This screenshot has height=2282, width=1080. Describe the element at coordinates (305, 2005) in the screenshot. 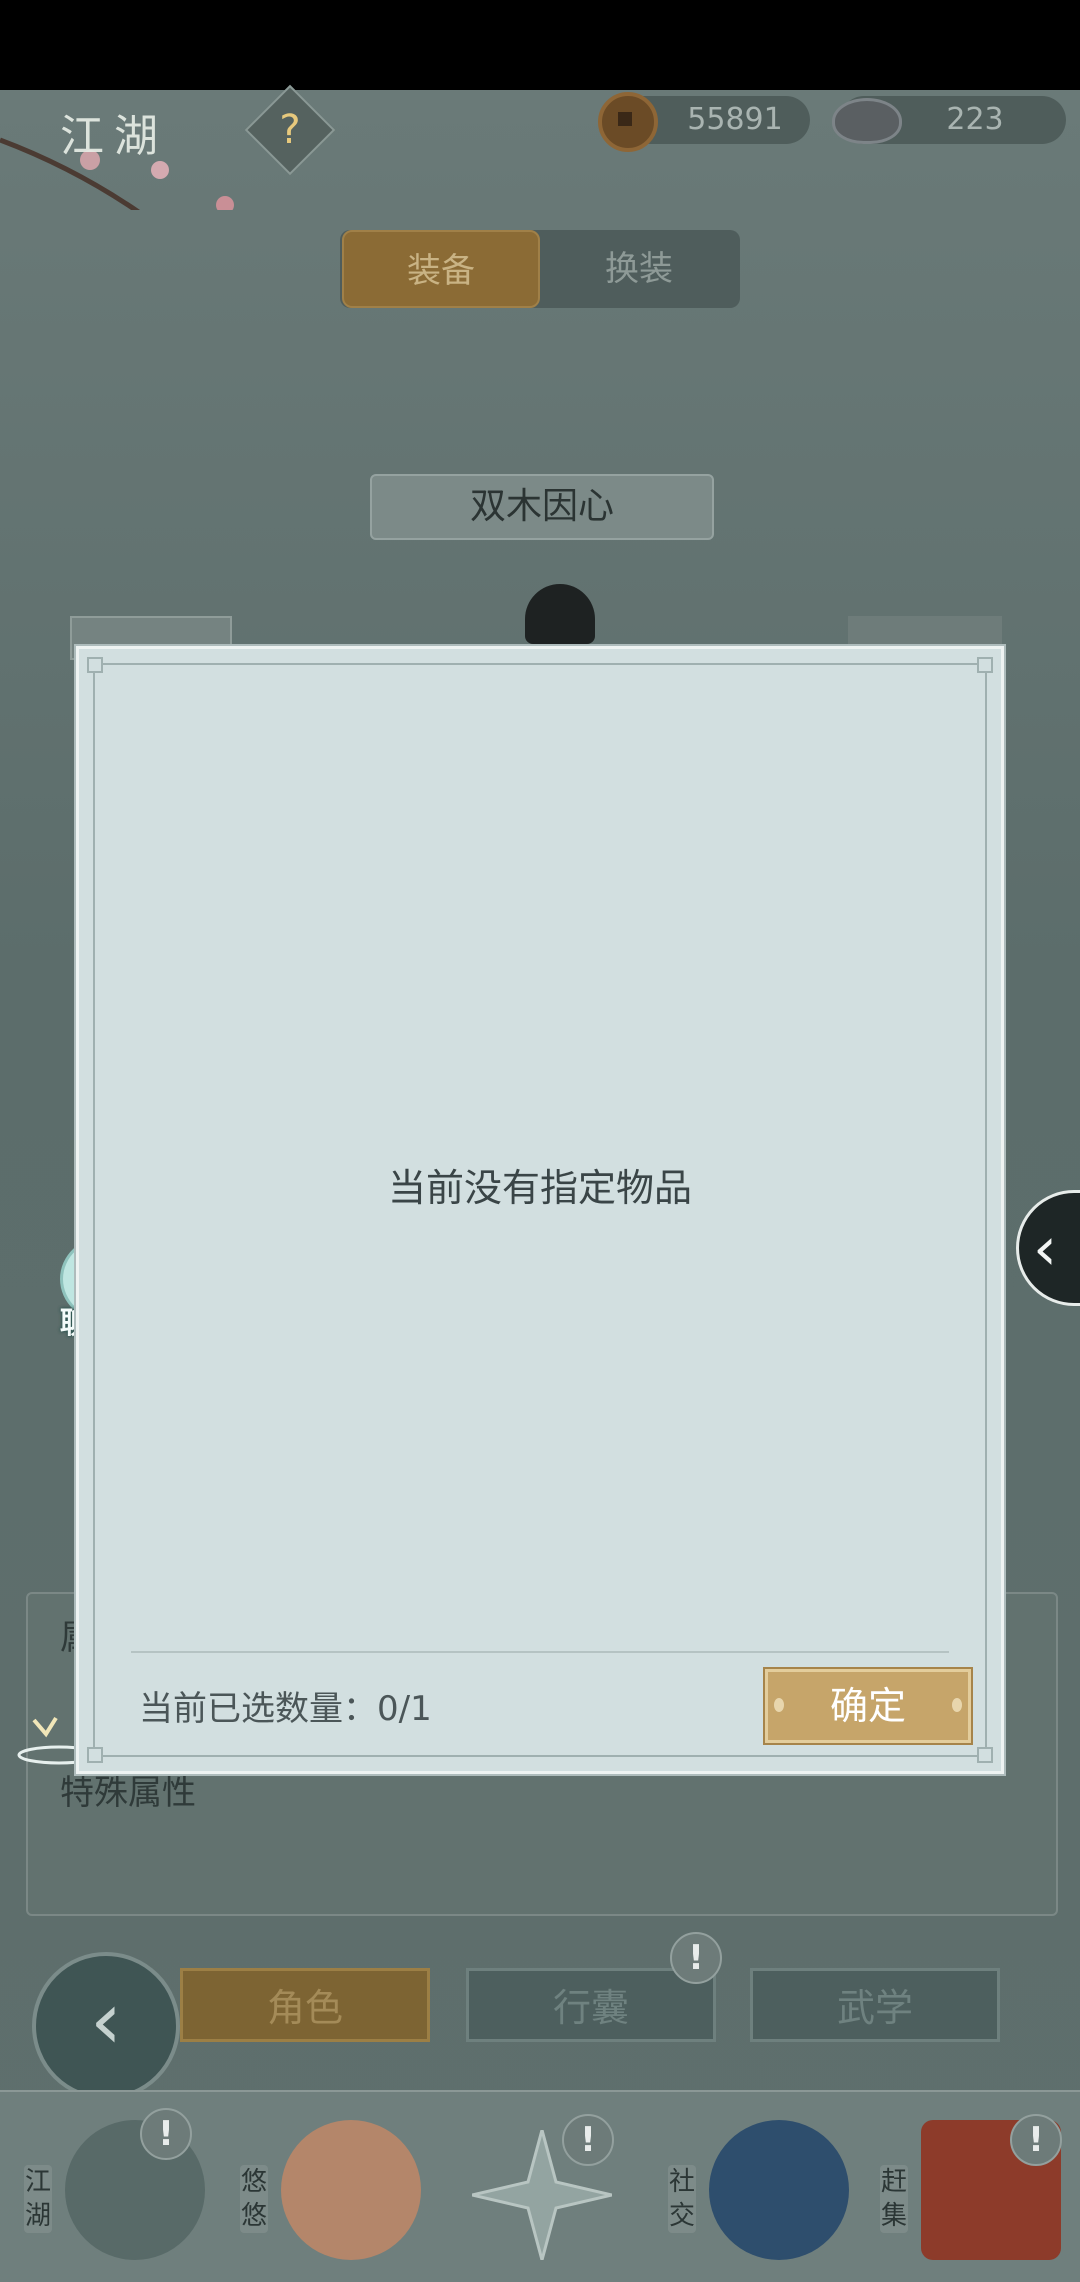

I see `nav-role-button: 角色` at that location.